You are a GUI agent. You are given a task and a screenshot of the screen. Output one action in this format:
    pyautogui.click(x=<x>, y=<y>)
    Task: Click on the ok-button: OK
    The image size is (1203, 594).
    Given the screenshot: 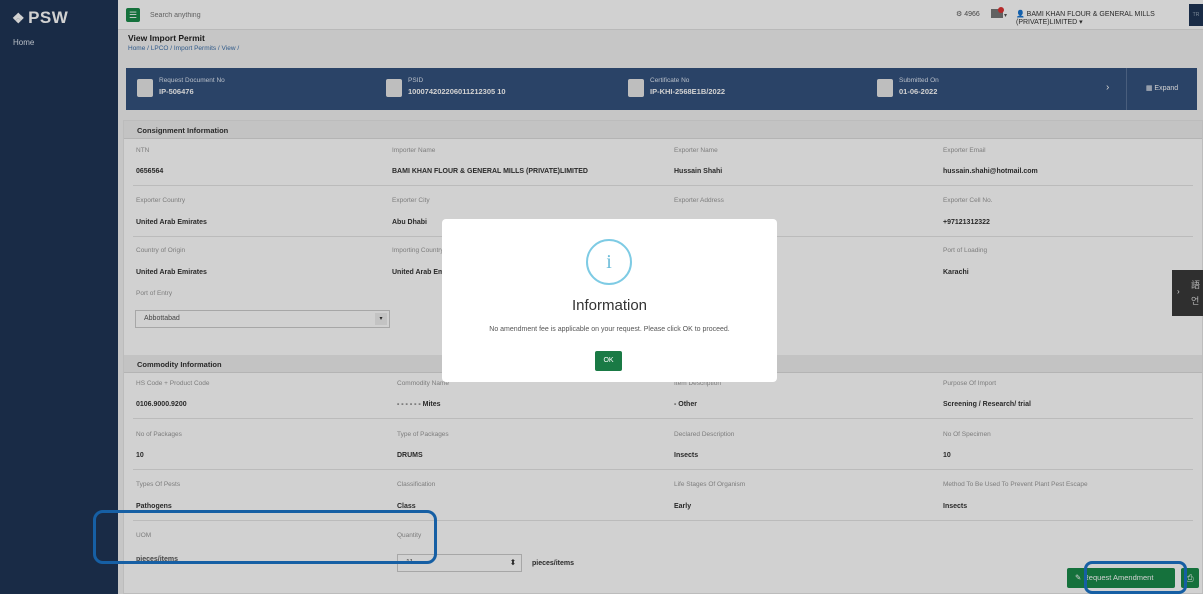 What is the action you would take?
    pyautogui.click(x=608, y=361)
    